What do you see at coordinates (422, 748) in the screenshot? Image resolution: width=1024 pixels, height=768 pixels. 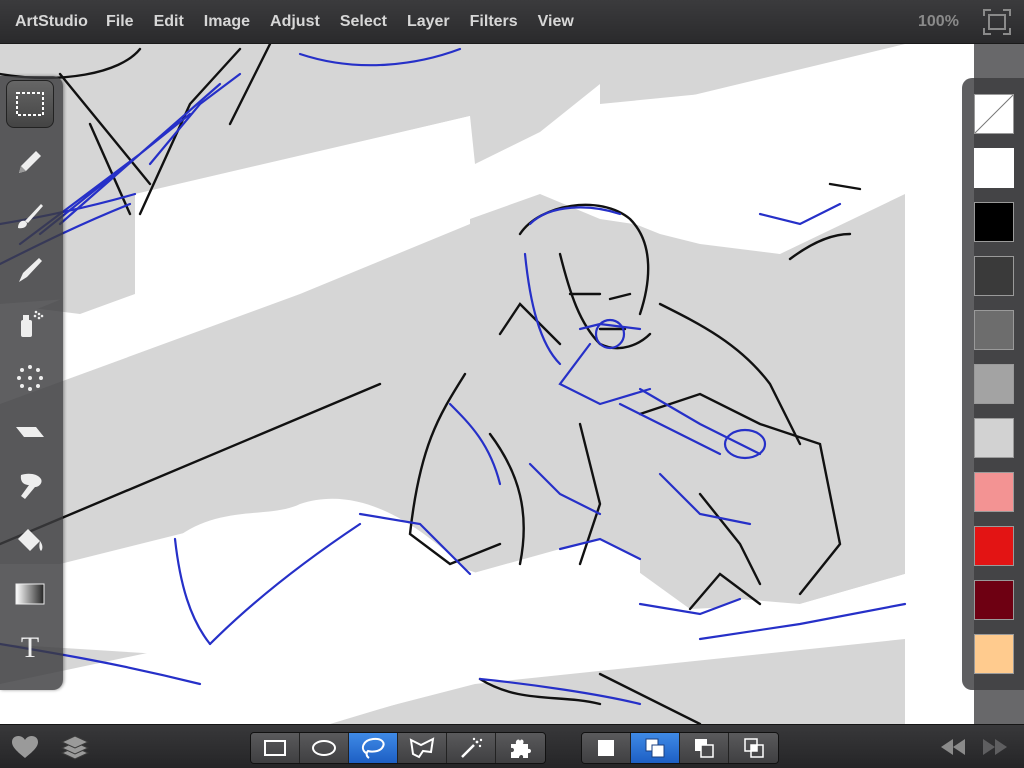 I see `polygon-select-icon` at bounding box center [422, 748].